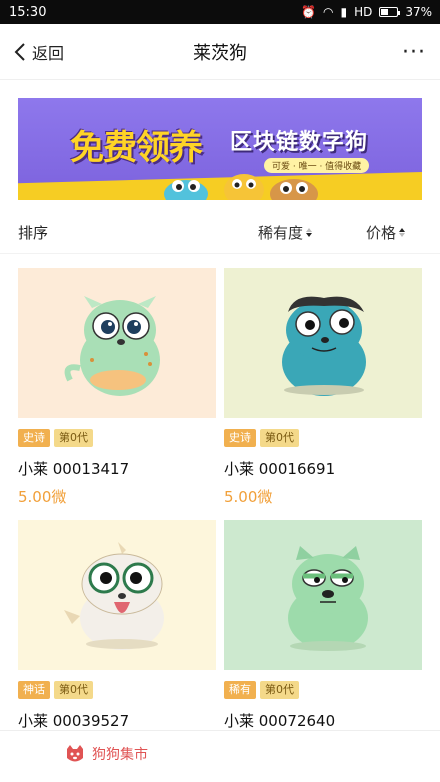 This screenshot has height=782, width=440. I want to click on sort-bar: 排序 稀有度 价格, so click(220, 233).